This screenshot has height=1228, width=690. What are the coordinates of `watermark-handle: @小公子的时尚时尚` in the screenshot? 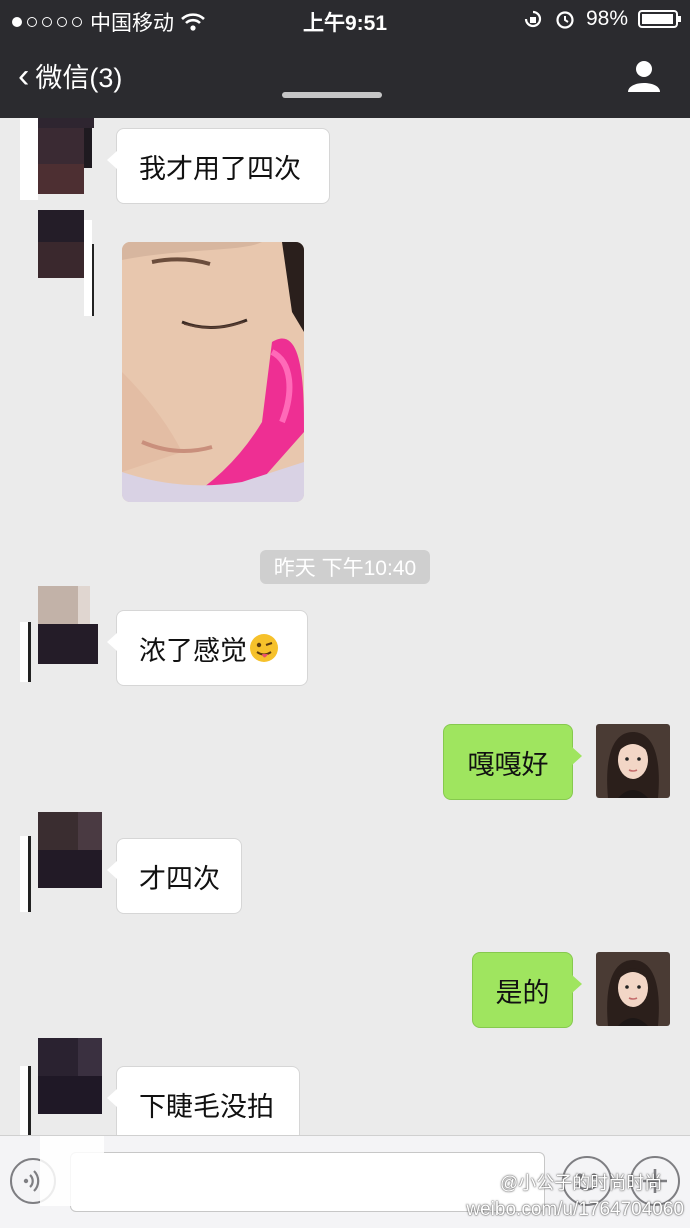 It's located at (581, 1183).